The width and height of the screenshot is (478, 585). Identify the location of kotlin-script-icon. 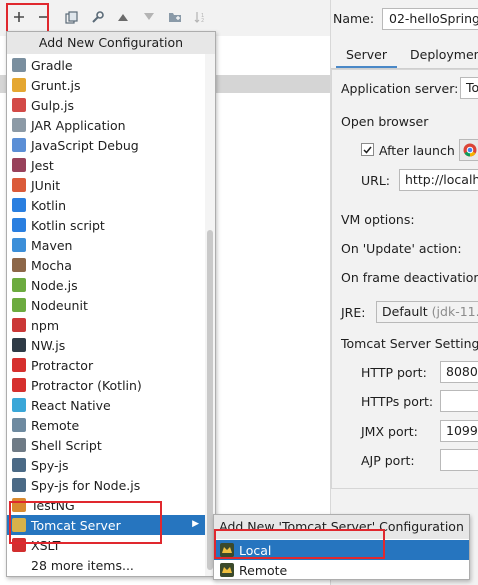
(19, 225).